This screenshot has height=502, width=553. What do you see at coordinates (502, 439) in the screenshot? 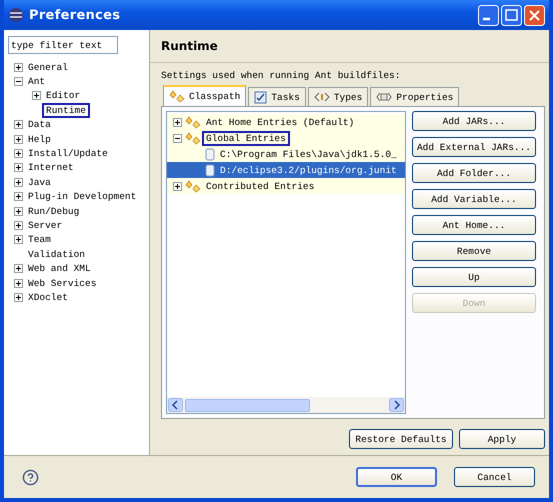
I see `apply-button: Apply` at bounding box center [502, 439].